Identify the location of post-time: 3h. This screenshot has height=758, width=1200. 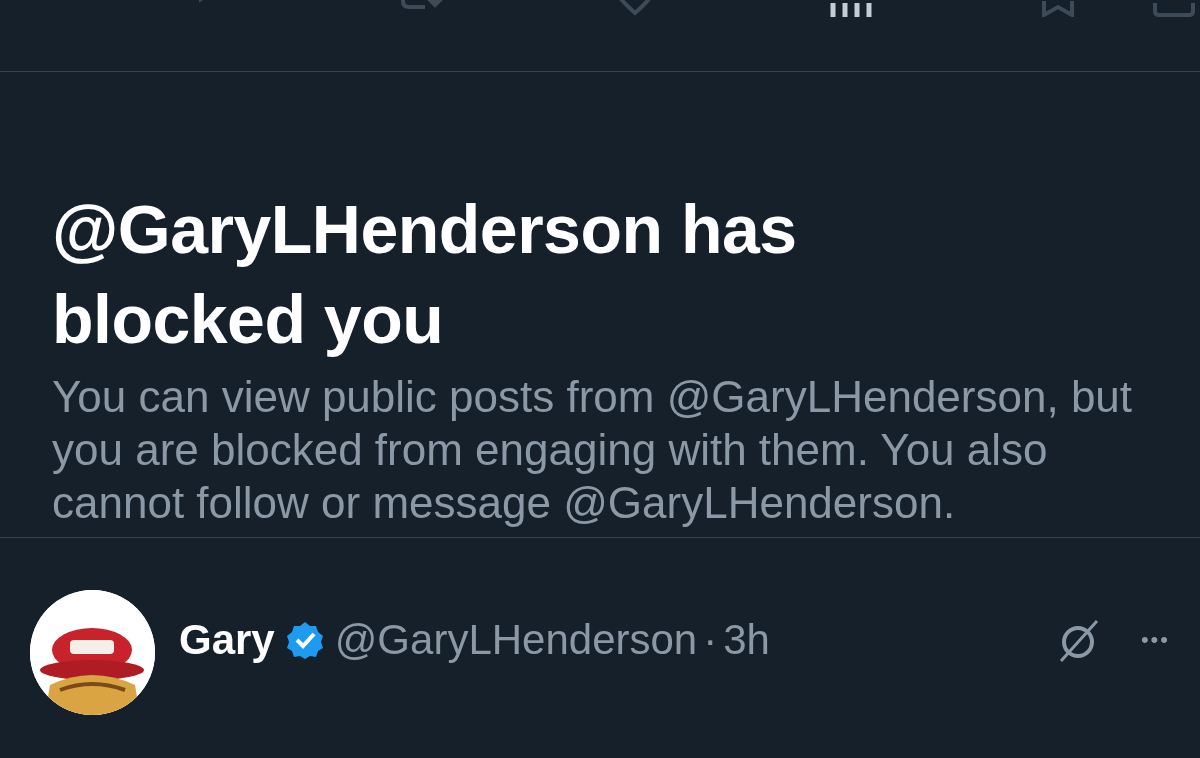
(746, 639).